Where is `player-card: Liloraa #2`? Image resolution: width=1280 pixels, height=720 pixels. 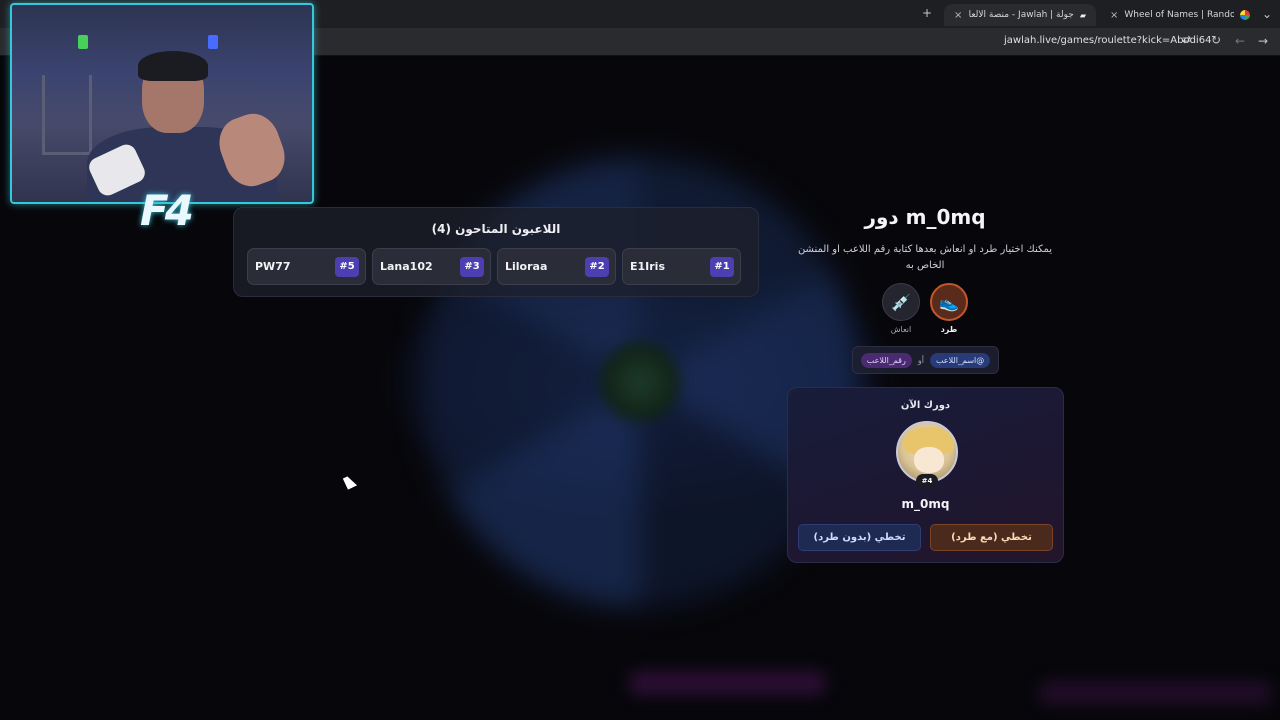
player-card: Liloraa #2 is located at coordinates (556, 266).